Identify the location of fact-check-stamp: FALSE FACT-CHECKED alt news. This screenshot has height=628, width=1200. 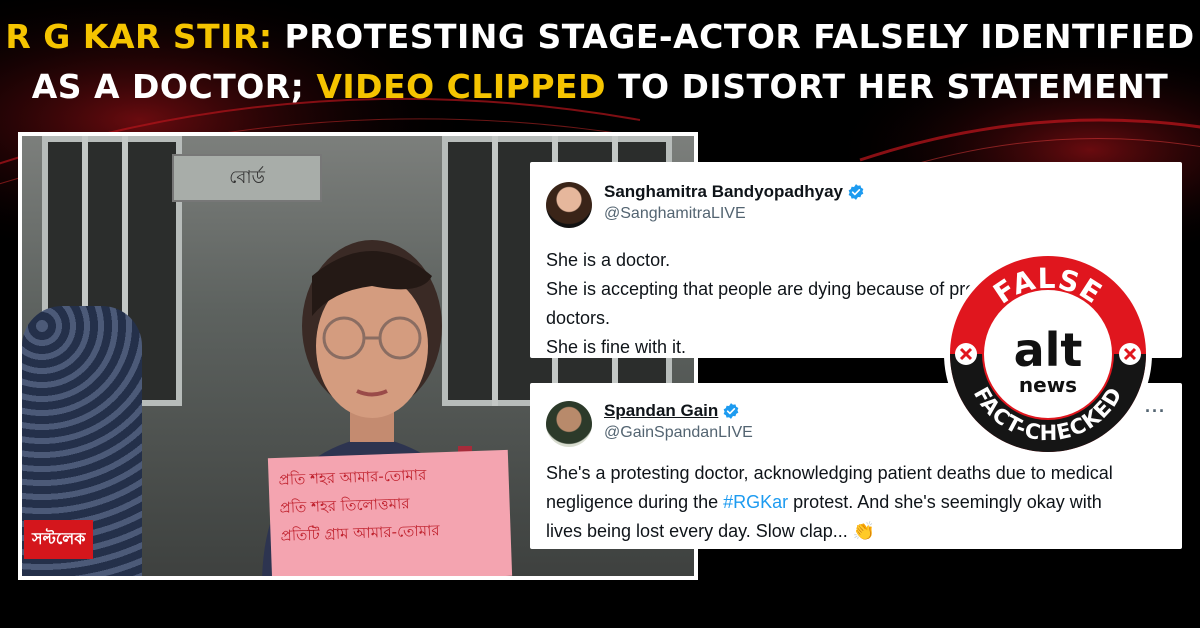
(1048, 354).